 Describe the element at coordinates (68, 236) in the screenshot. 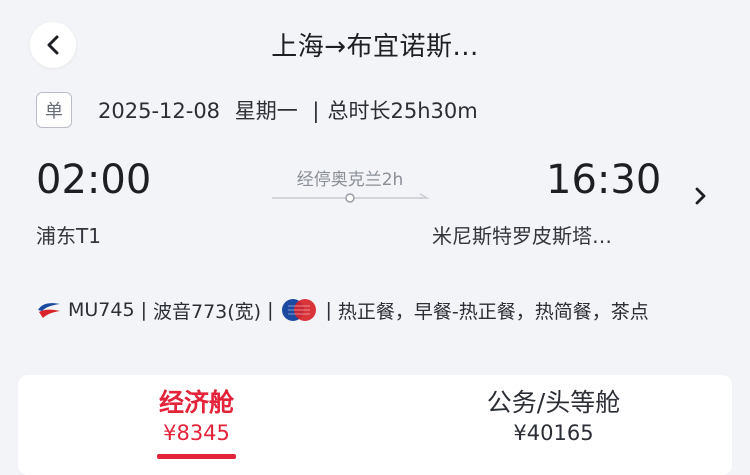

I see `departure-airport: 浦东T1` at that location.